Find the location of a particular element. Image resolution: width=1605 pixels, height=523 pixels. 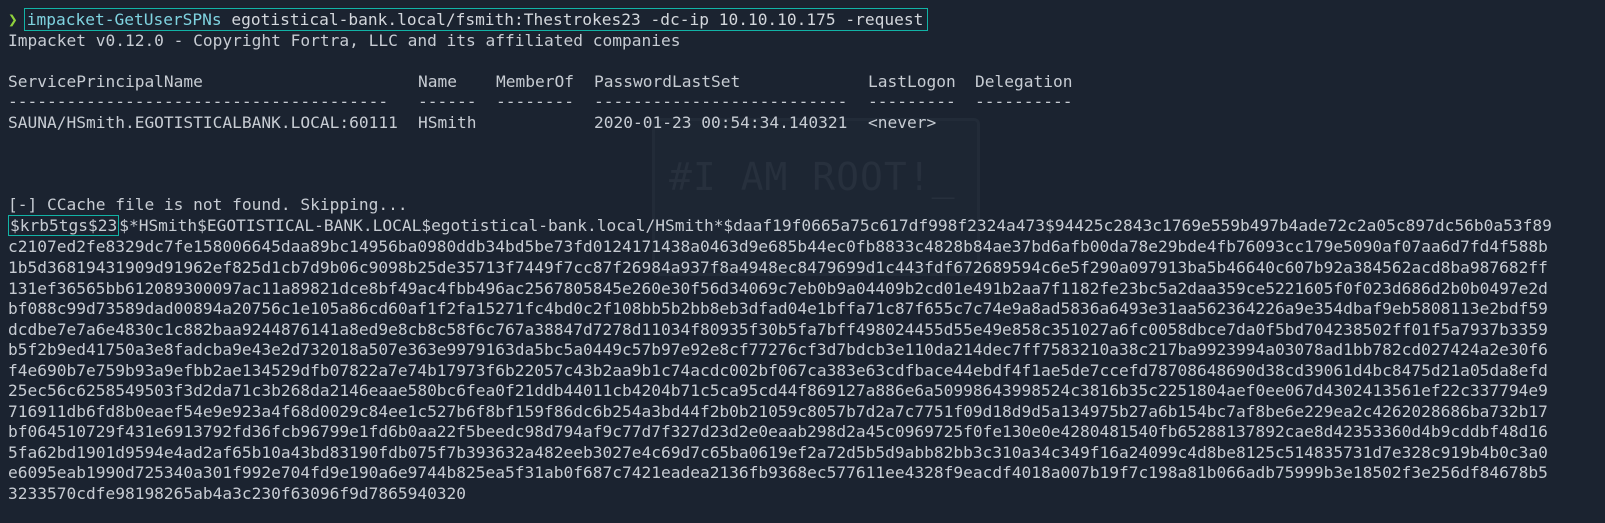

watermark-text: #I AM ROOT!_ is located at coordinates (812, 177).